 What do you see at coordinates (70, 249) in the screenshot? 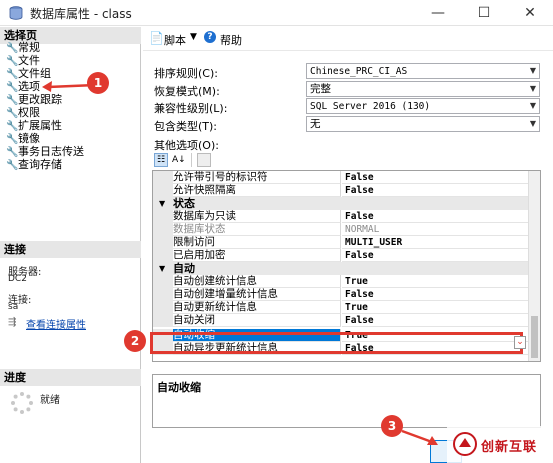
I see `connection-header: 连接` at bounding box center [70, 249].